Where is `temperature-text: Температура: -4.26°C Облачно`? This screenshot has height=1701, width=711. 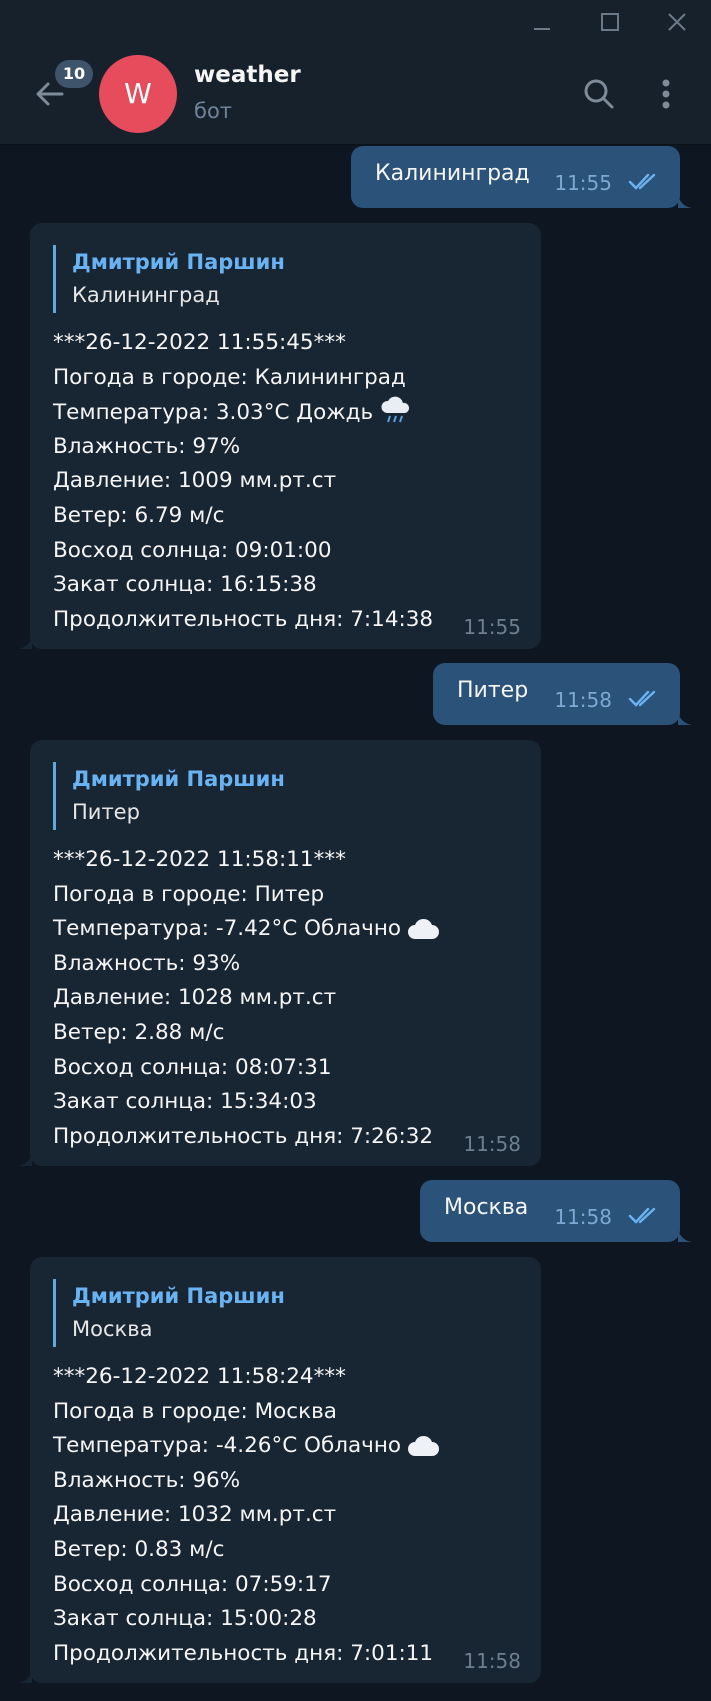
temperature-text: Температура: -4.26°C Облачно is located at coordinates (227, 1446).